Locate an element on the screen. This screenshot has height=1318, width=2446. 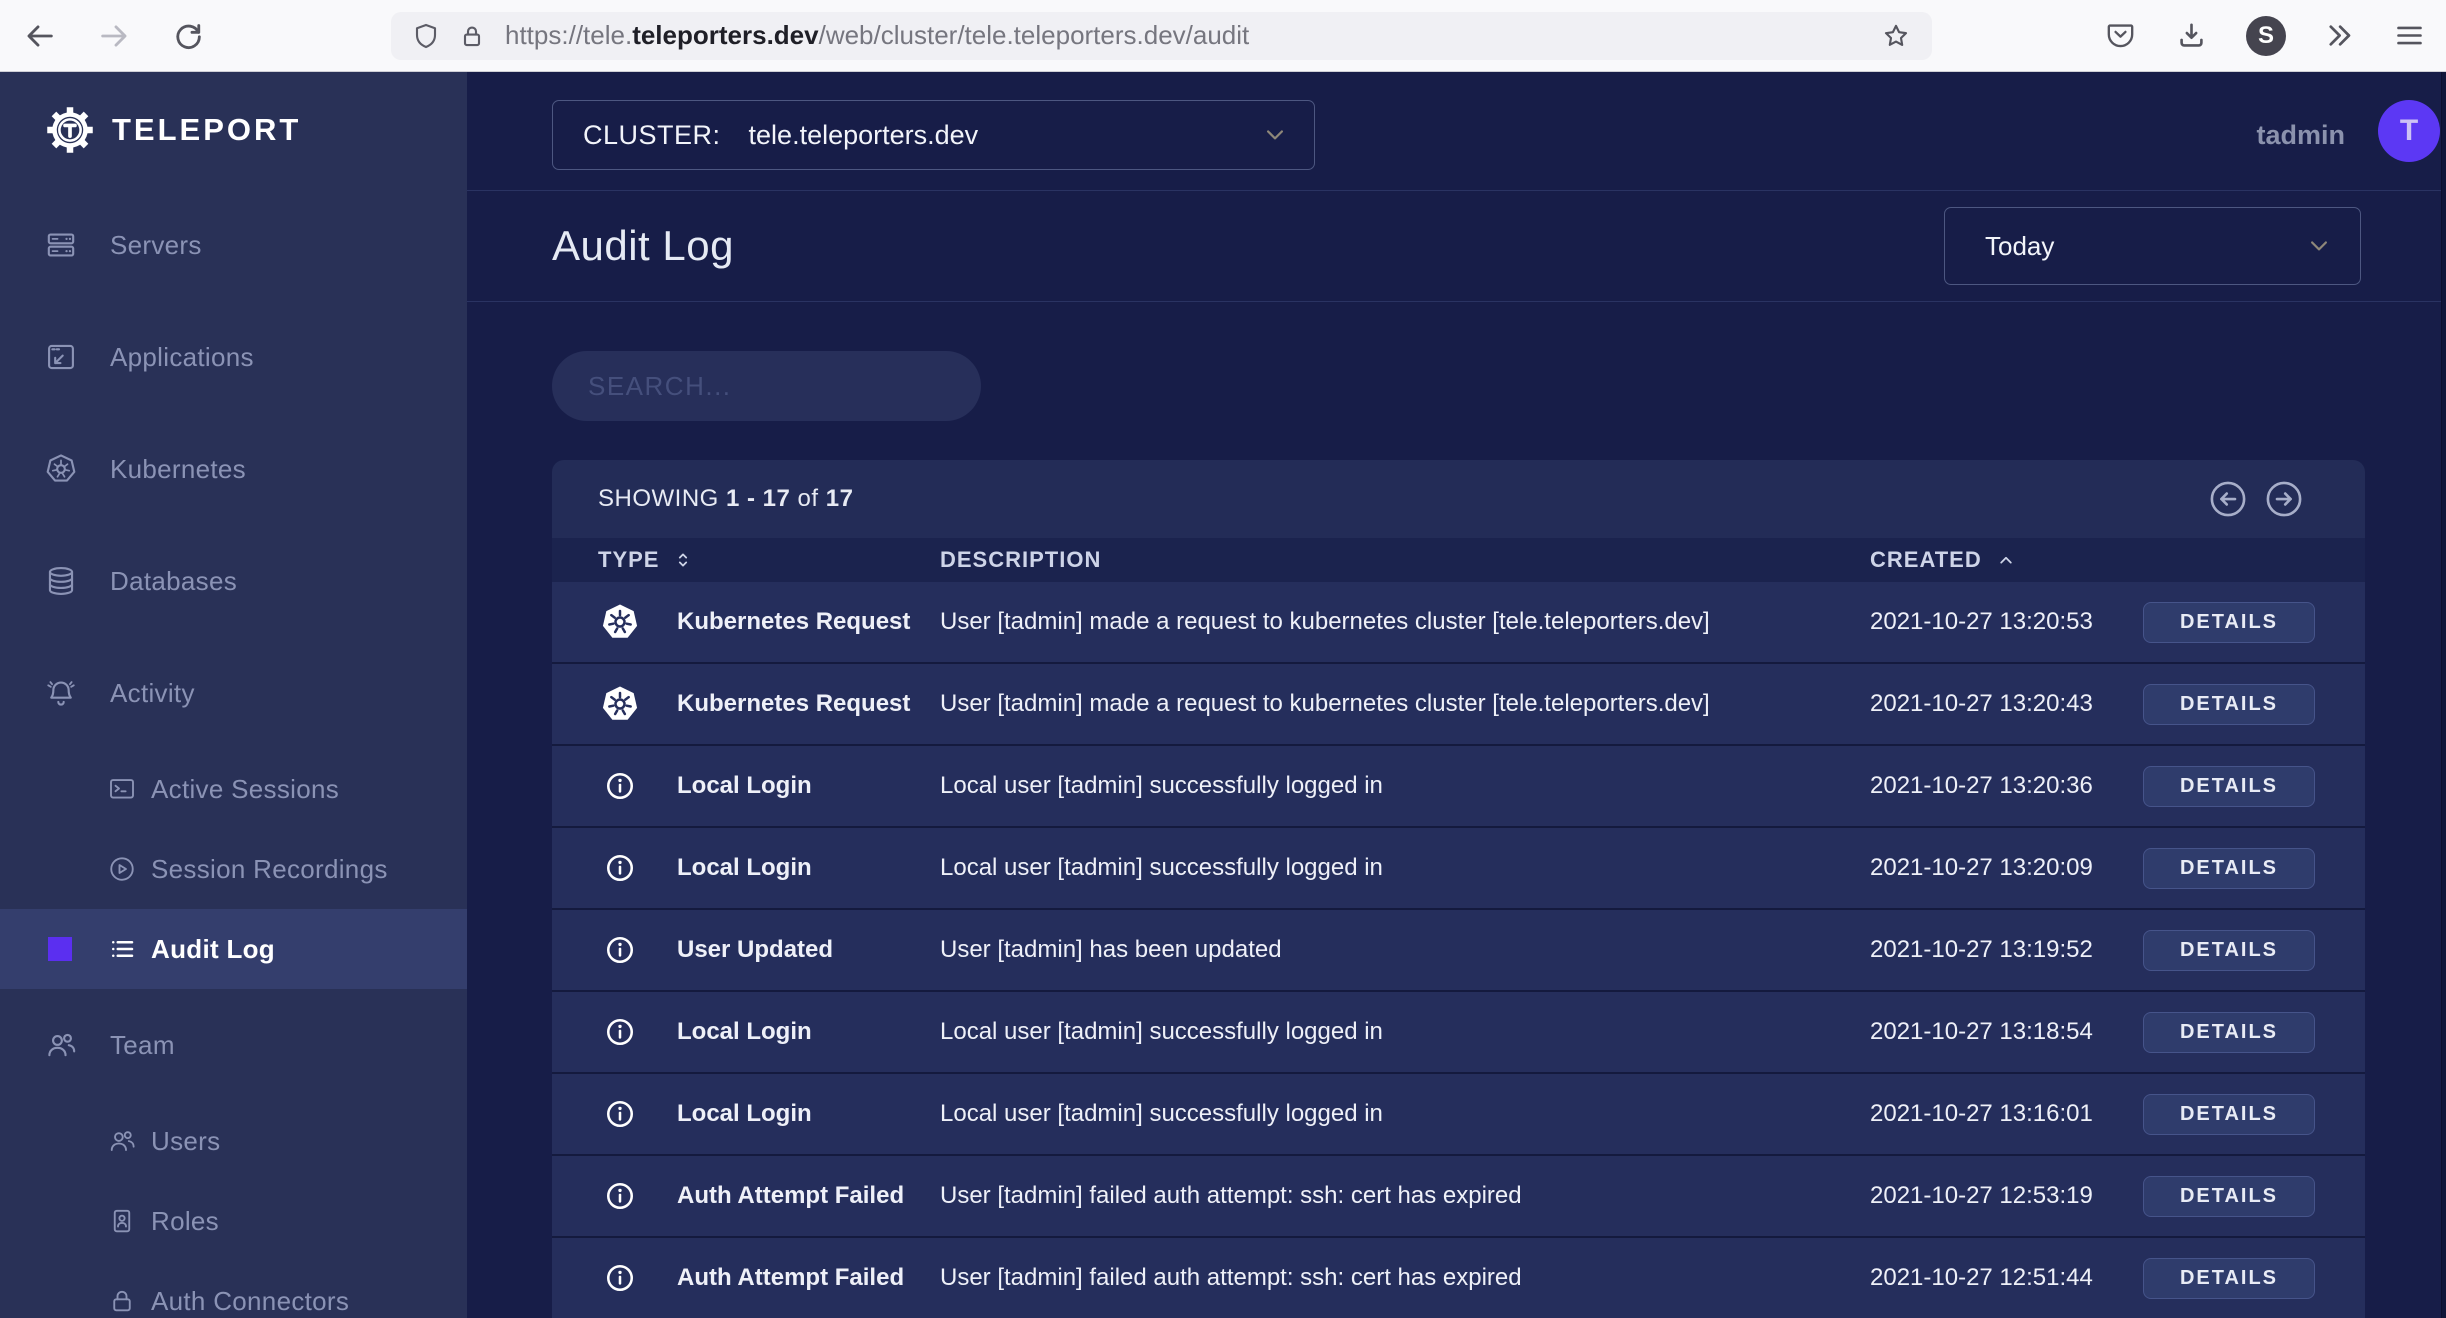
sidebar-item-team: Team is located at coordinates (233, 1045).